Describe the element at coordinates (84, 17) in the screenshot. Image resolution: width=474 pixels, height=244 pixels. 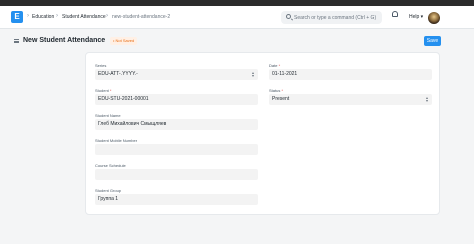
I see `breadcrumb-student-attendance: Student Attendance` at that location.